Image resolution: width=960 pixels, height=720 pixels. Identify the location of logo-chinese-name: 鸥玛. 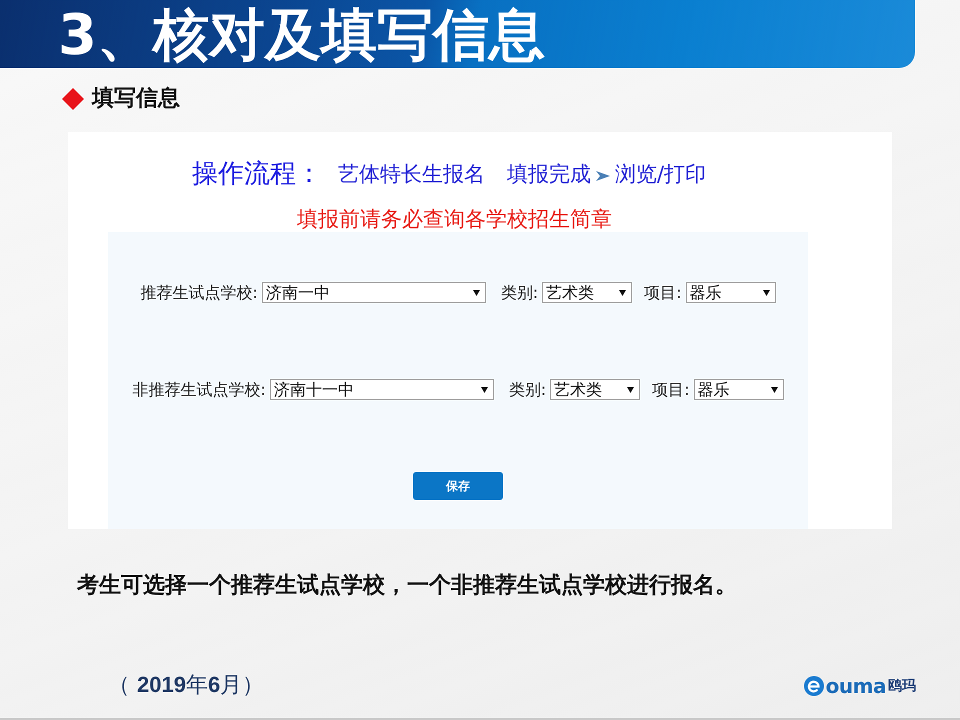
(902, 685).